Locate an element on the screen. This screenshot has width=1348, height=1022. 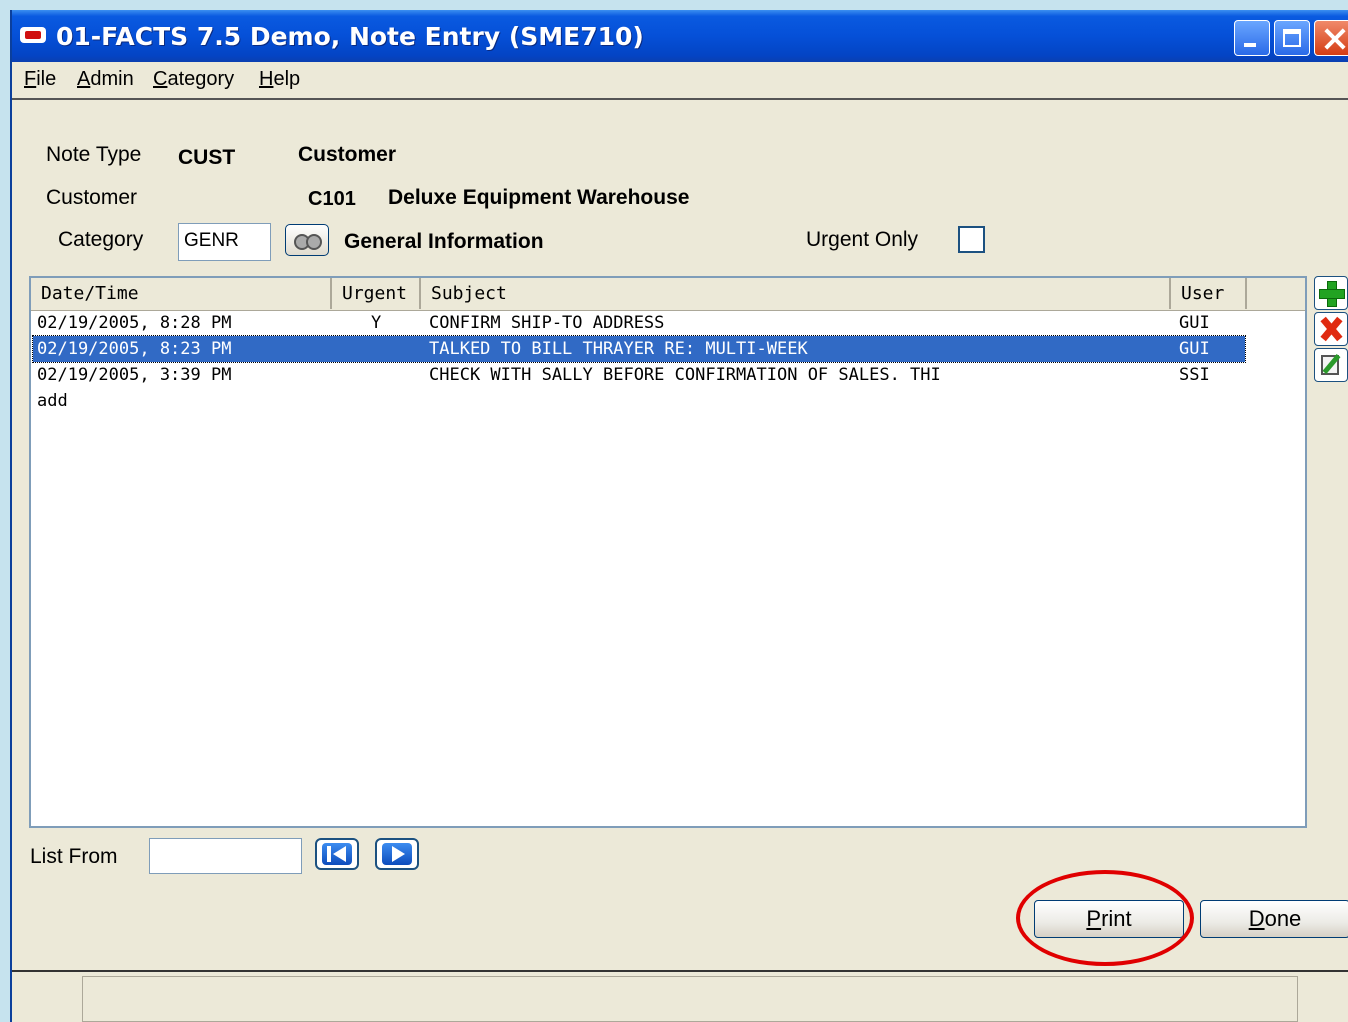
list-from-label: List From is located at coordinates (74, 856).